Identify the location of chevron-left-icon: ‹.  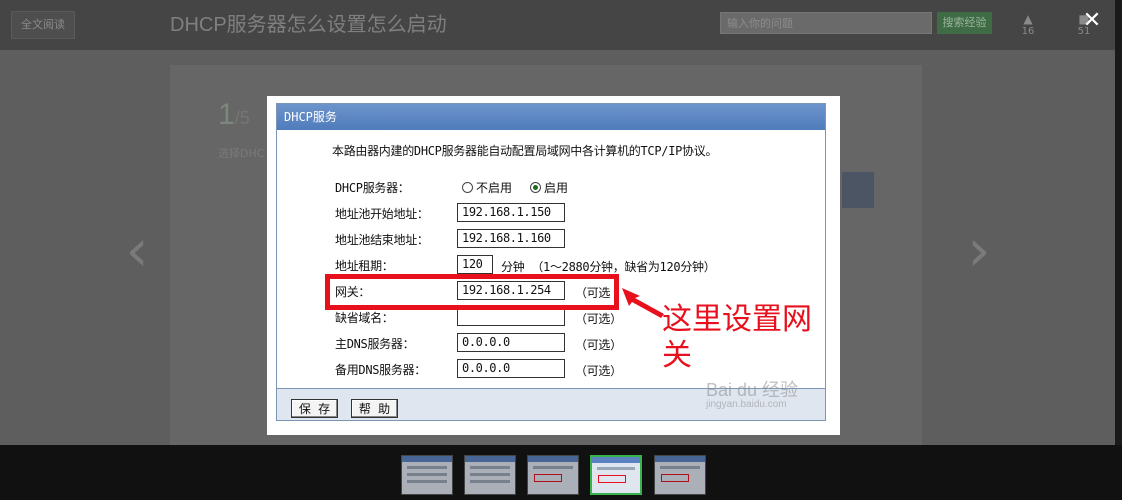
(137, 253).